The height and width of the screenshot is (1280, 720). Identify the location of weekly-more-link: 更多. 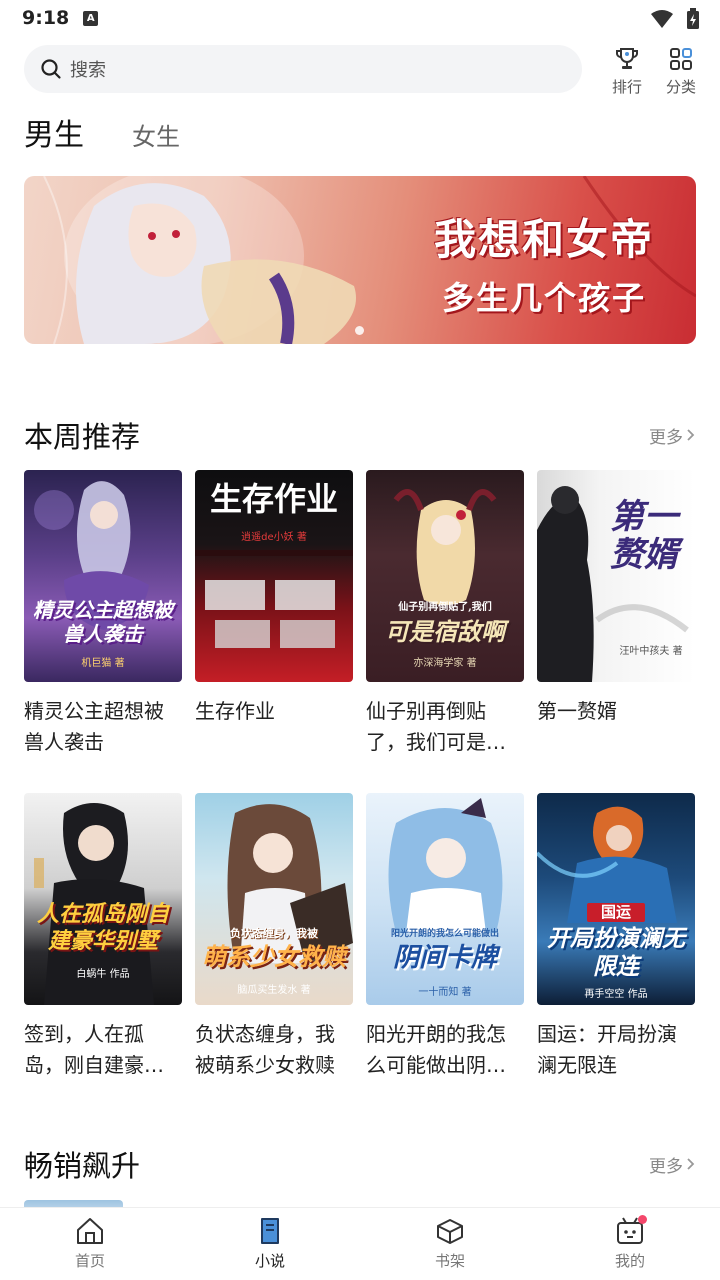
(672, 435).